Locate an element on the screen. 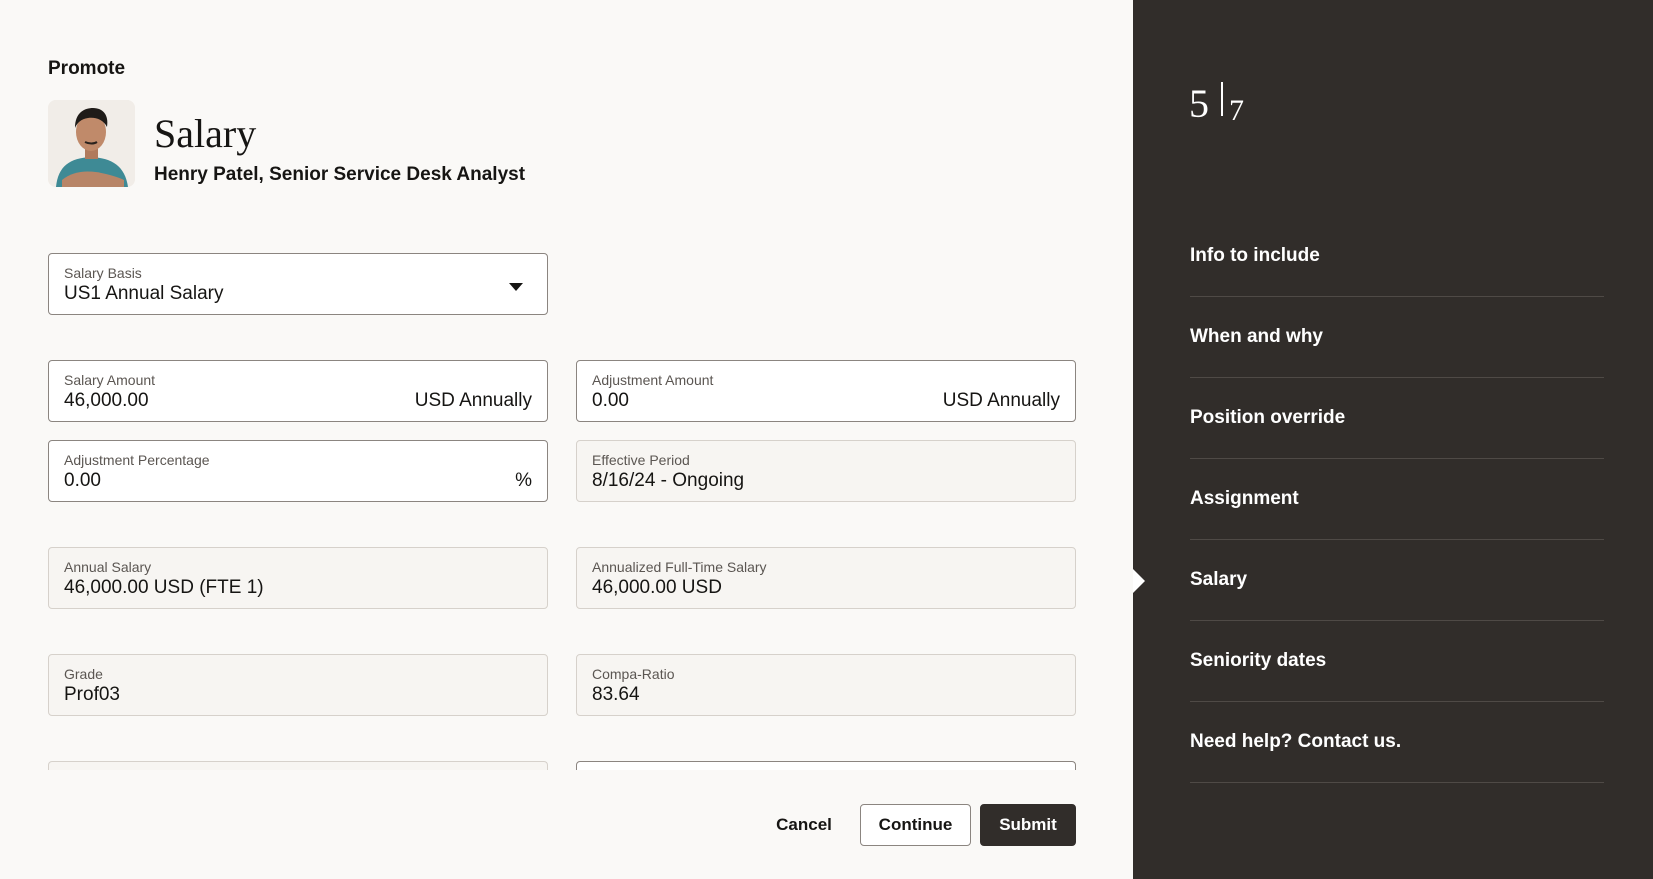 The image size is (1653, 879). compa-ratio-field: Compa-Ratio 83.64 is located at coordinates (826, 685).